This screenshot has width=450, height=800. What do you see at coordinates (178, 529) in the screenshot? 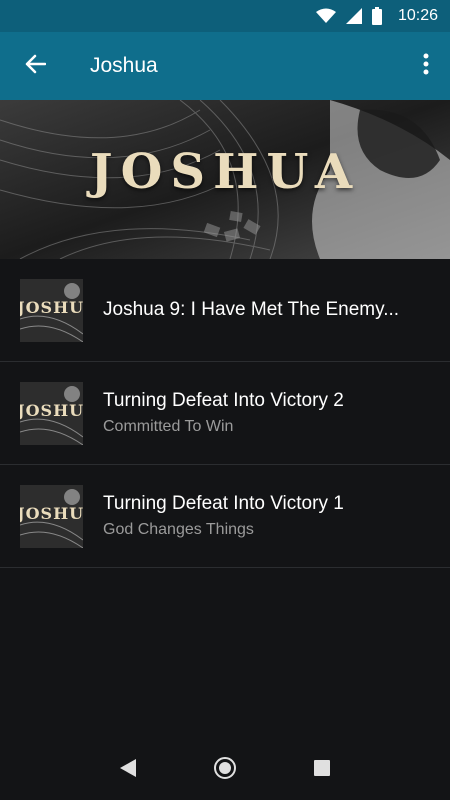
I see `sermon-subtitle: God Changes Things` at bounding box center [178, 529].